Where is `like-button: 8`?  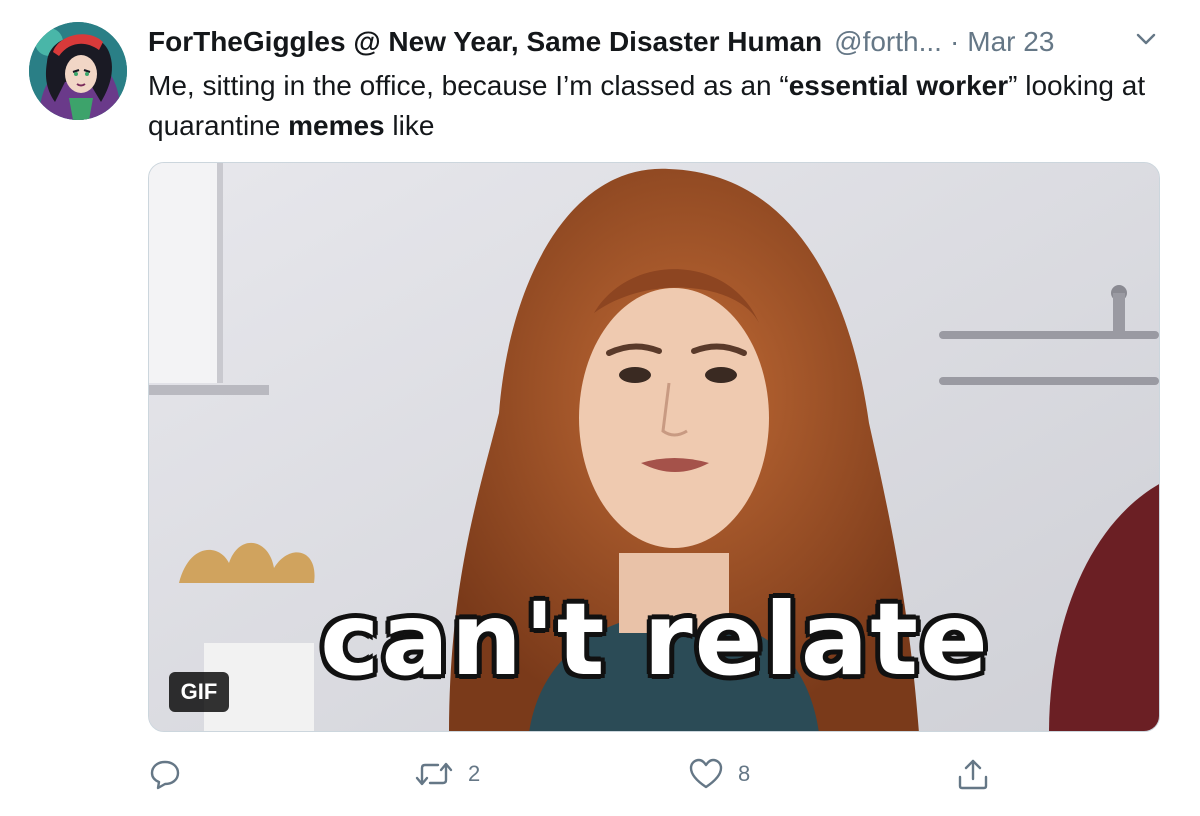
like-button: 8 is located at coordinates (719, 774).